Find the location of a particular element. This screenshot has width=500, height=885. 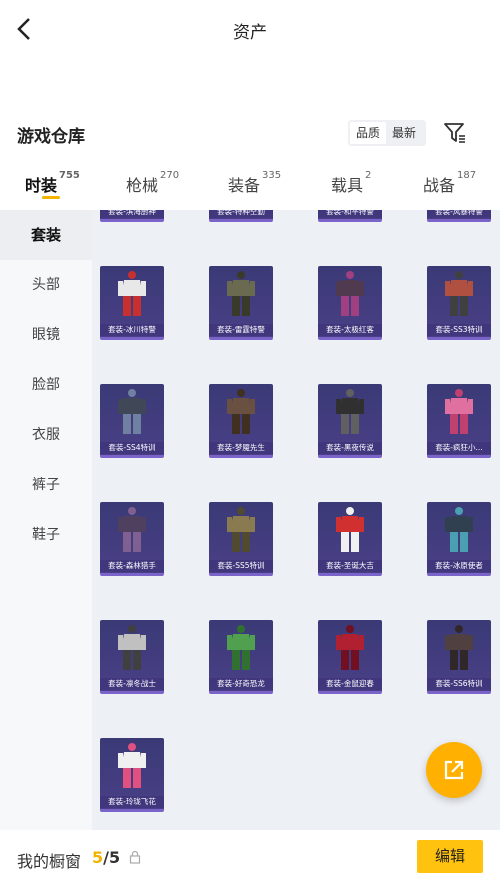

item-label: 套装-圣诞大吉 is located at coordinates (350, 566).